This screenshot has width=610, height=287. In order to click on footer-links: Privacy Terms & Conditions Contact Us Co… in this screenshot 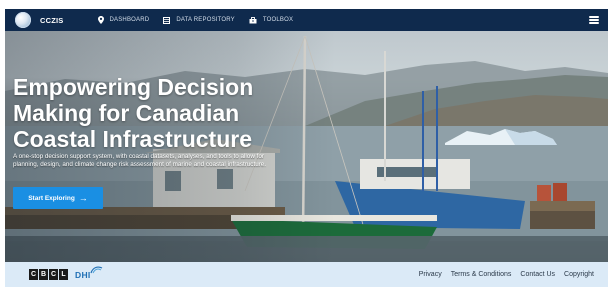, I will do `click(502, 274)`.